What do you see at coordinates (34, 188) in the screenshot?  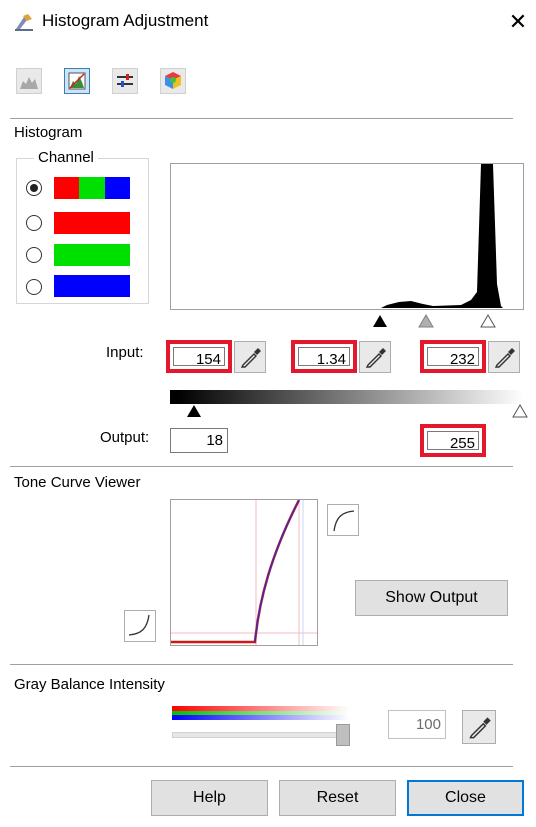 I see `channel-rgb-radio` at bounding box center [34, 188].